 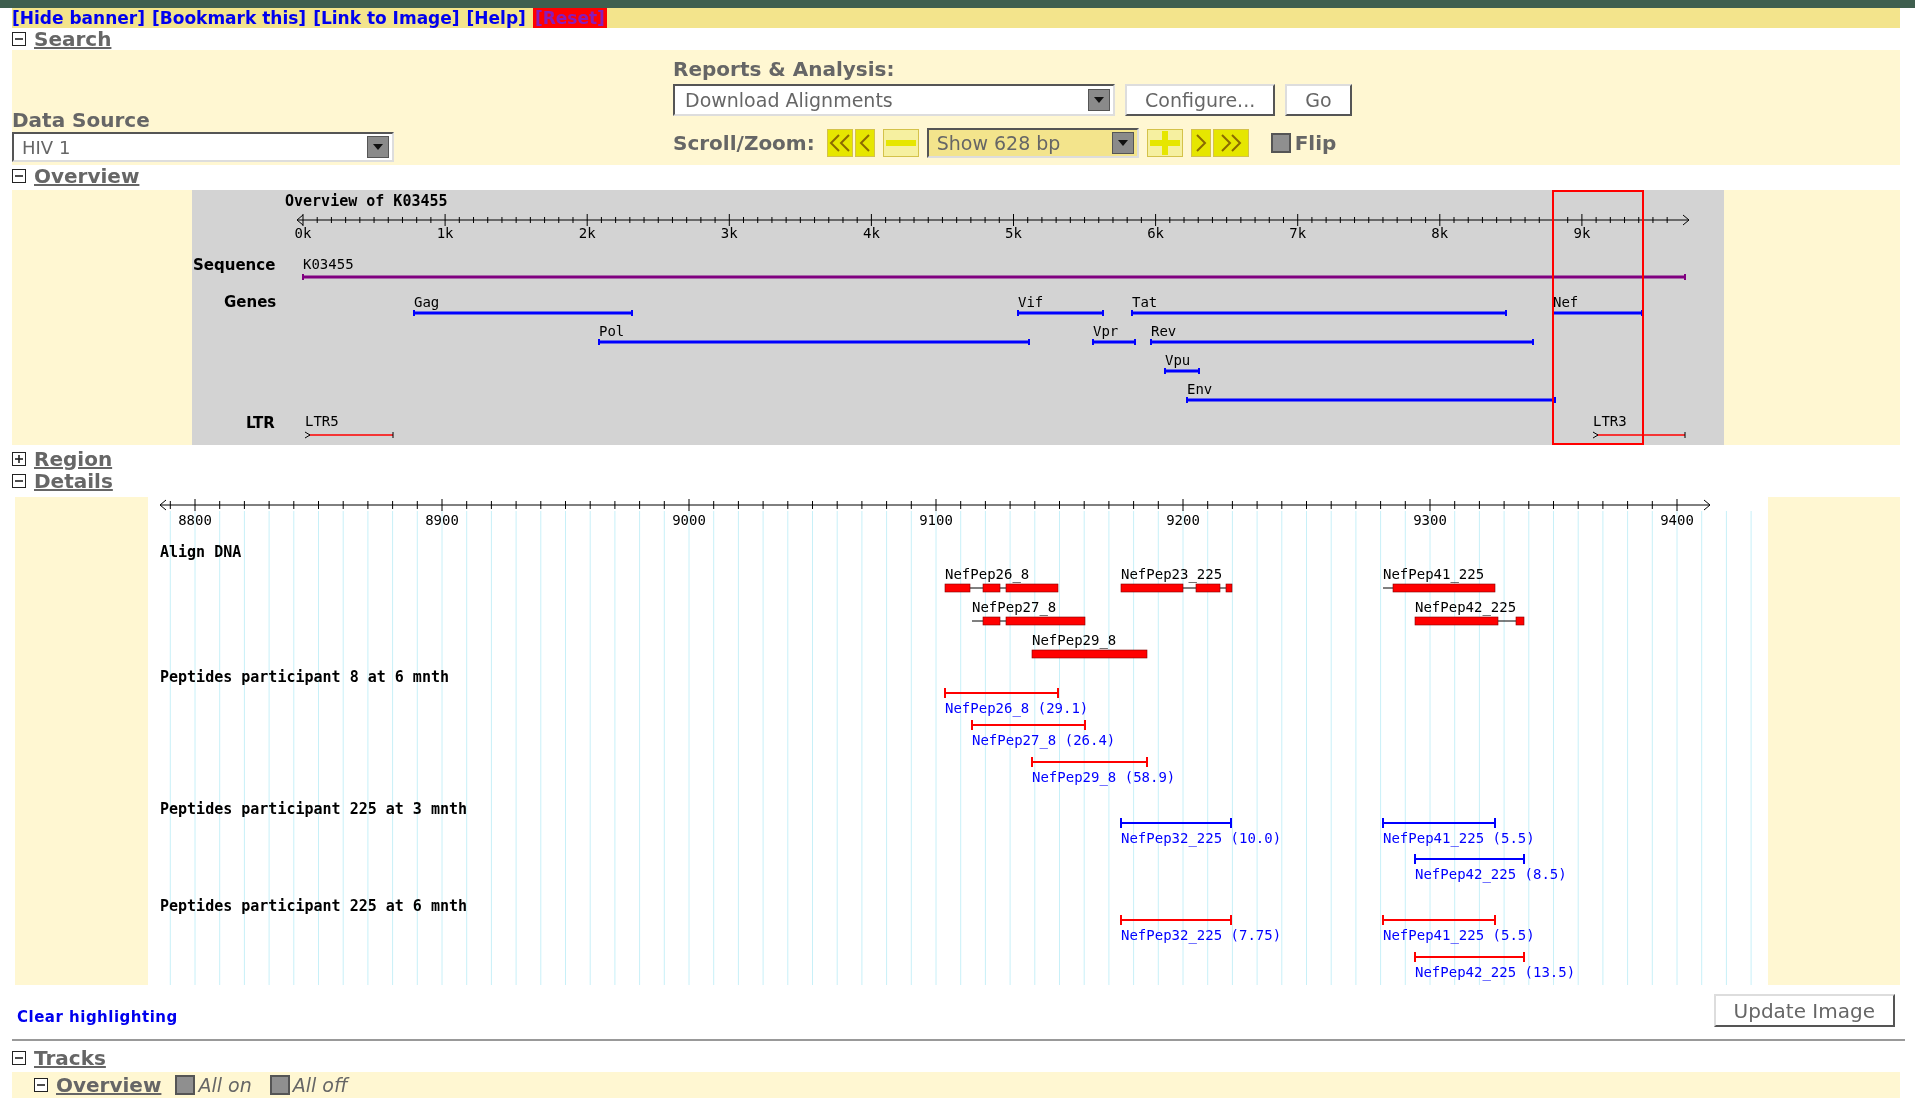 What do you see at coordinates (366, 201) in the screenshot?
I see `overview-title: Overview of K03455` at bounding box center [366, 201].